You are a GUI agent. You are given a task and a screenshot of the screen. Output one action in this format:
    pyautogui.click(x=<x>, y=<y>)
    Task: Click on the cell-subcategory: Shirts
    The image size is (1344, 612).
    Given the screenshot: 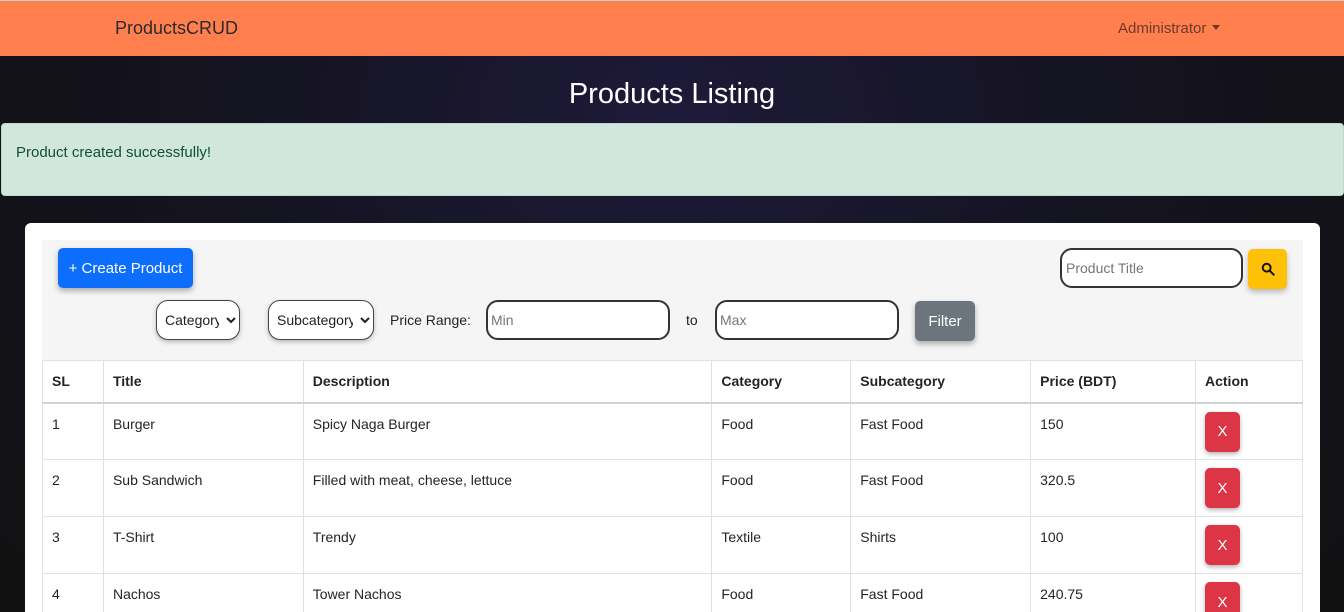 What is the action you would take?
    pyautogui.click(x=941, y=545)
    